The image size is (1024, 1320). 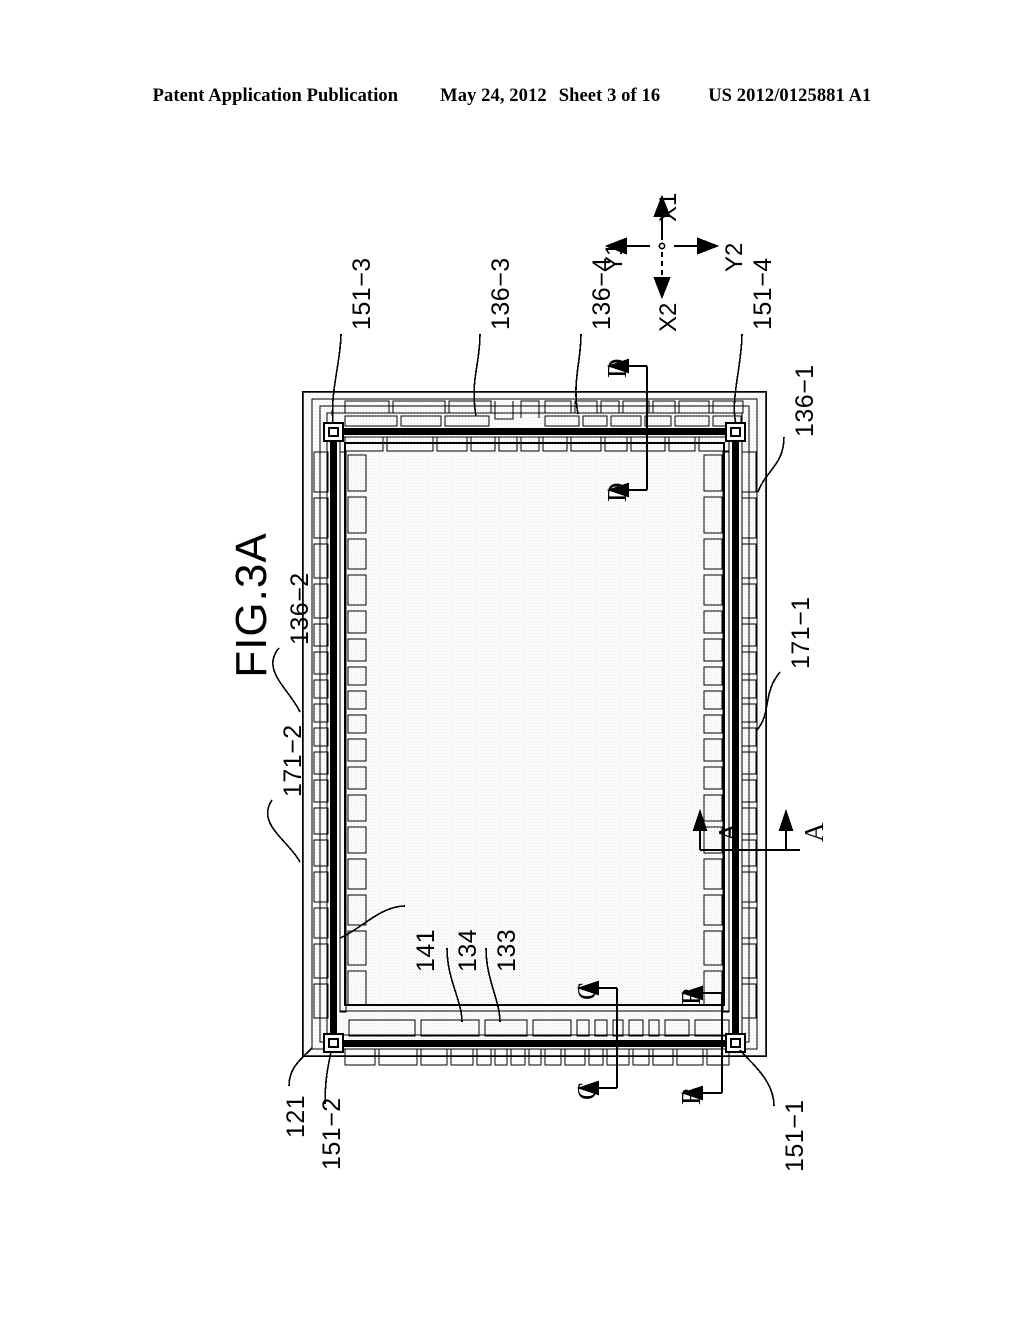 I want to click on section-letter-a-bottom: A, so click(x=814, y=832).